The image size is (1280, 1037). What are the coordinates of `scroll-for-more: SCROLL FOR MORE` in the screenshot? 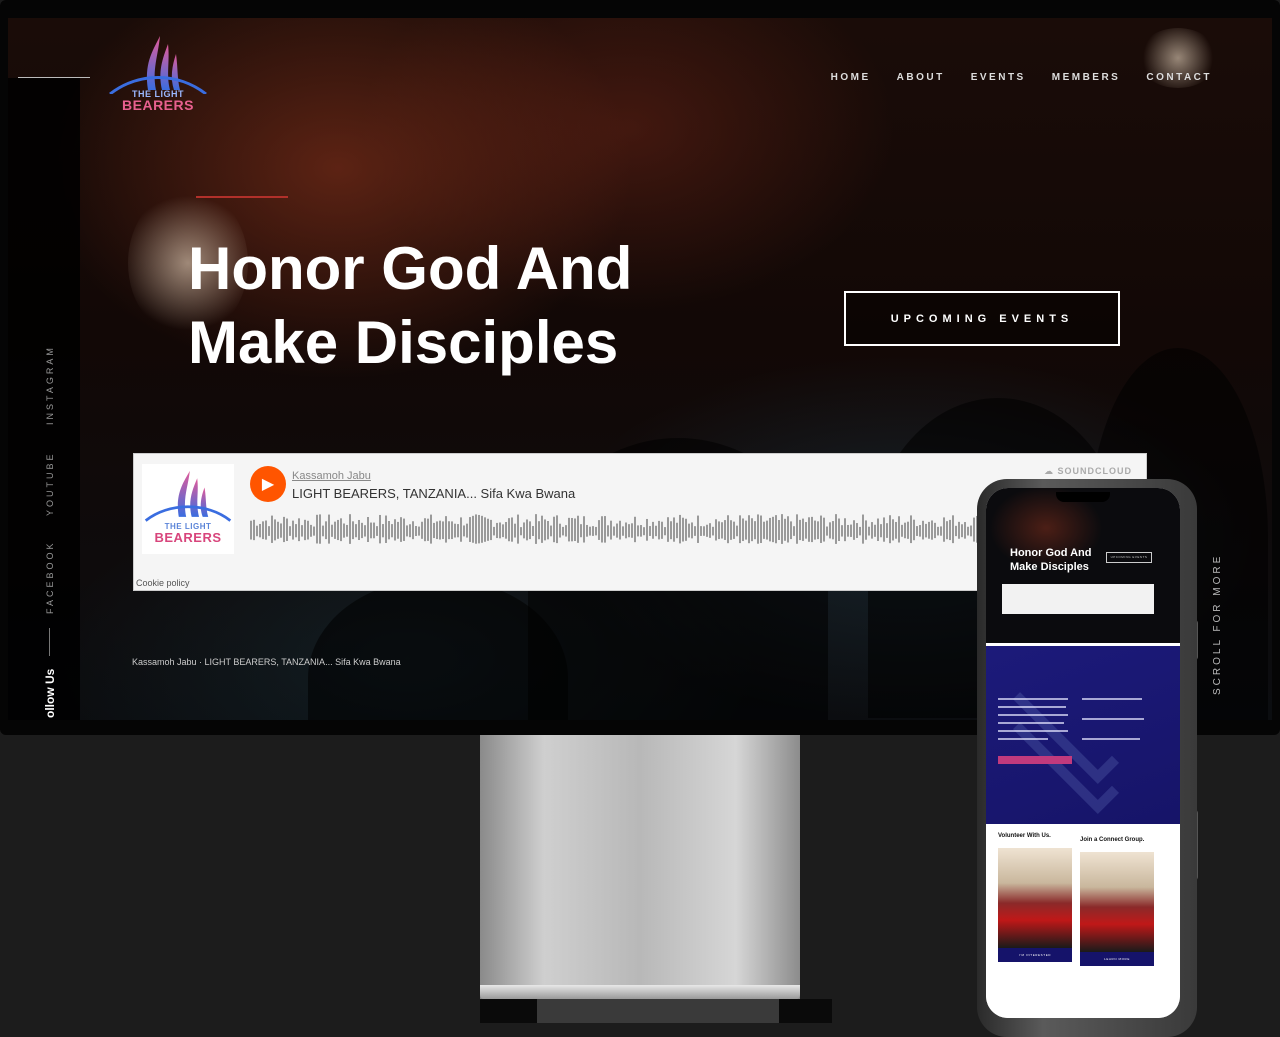 It's located at (1217, 624).